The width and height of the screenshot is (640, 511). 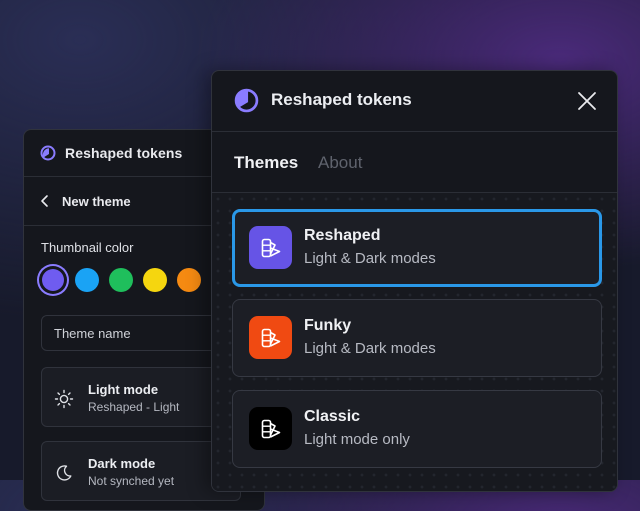 What do you see at coordinates (357, 439) in the screenshot?
I see `theme-description: Light mode only` at bounding box center [357, 439].